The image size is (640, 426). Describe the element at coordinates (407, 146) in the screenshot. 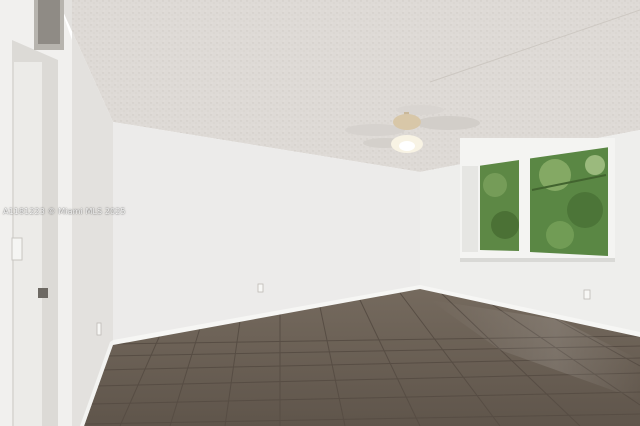

I see `fan-light-bulb` at that location.